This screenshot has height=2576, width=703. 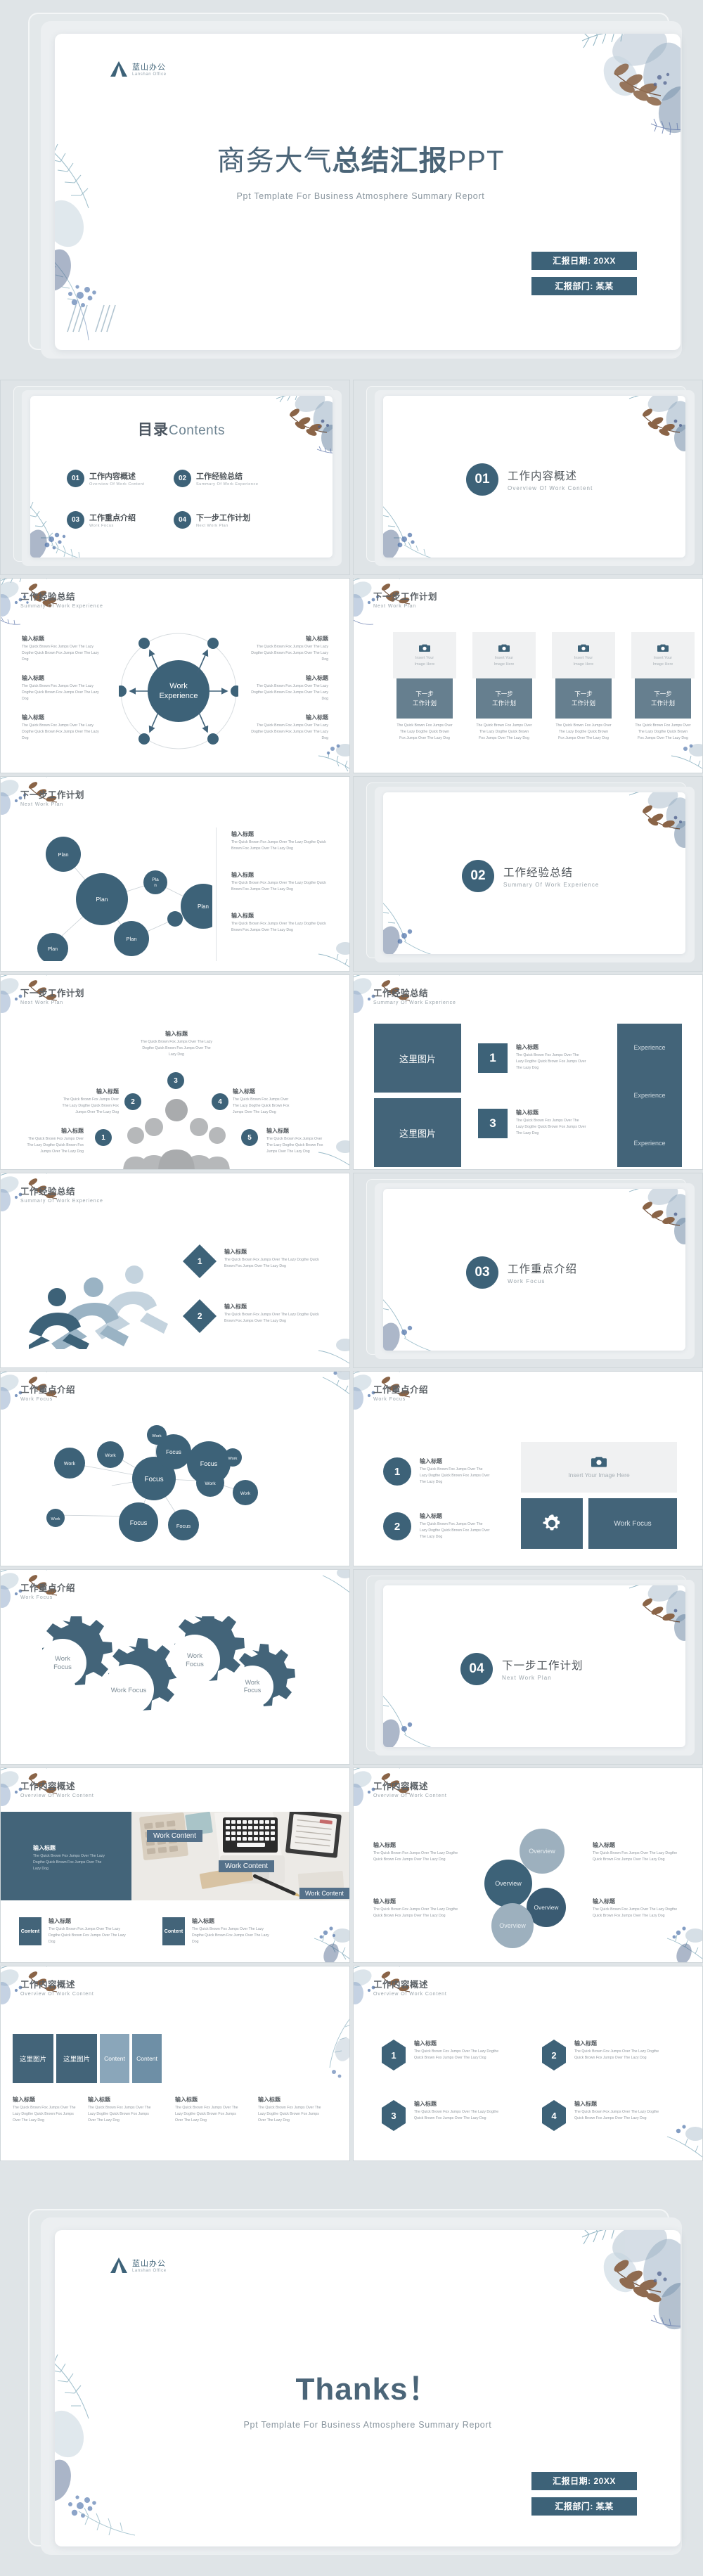 What do you see at coordinates (397, 1526) in the screenshot?
I see `focus-item-number: 2` at bounding box center [397, 1526].